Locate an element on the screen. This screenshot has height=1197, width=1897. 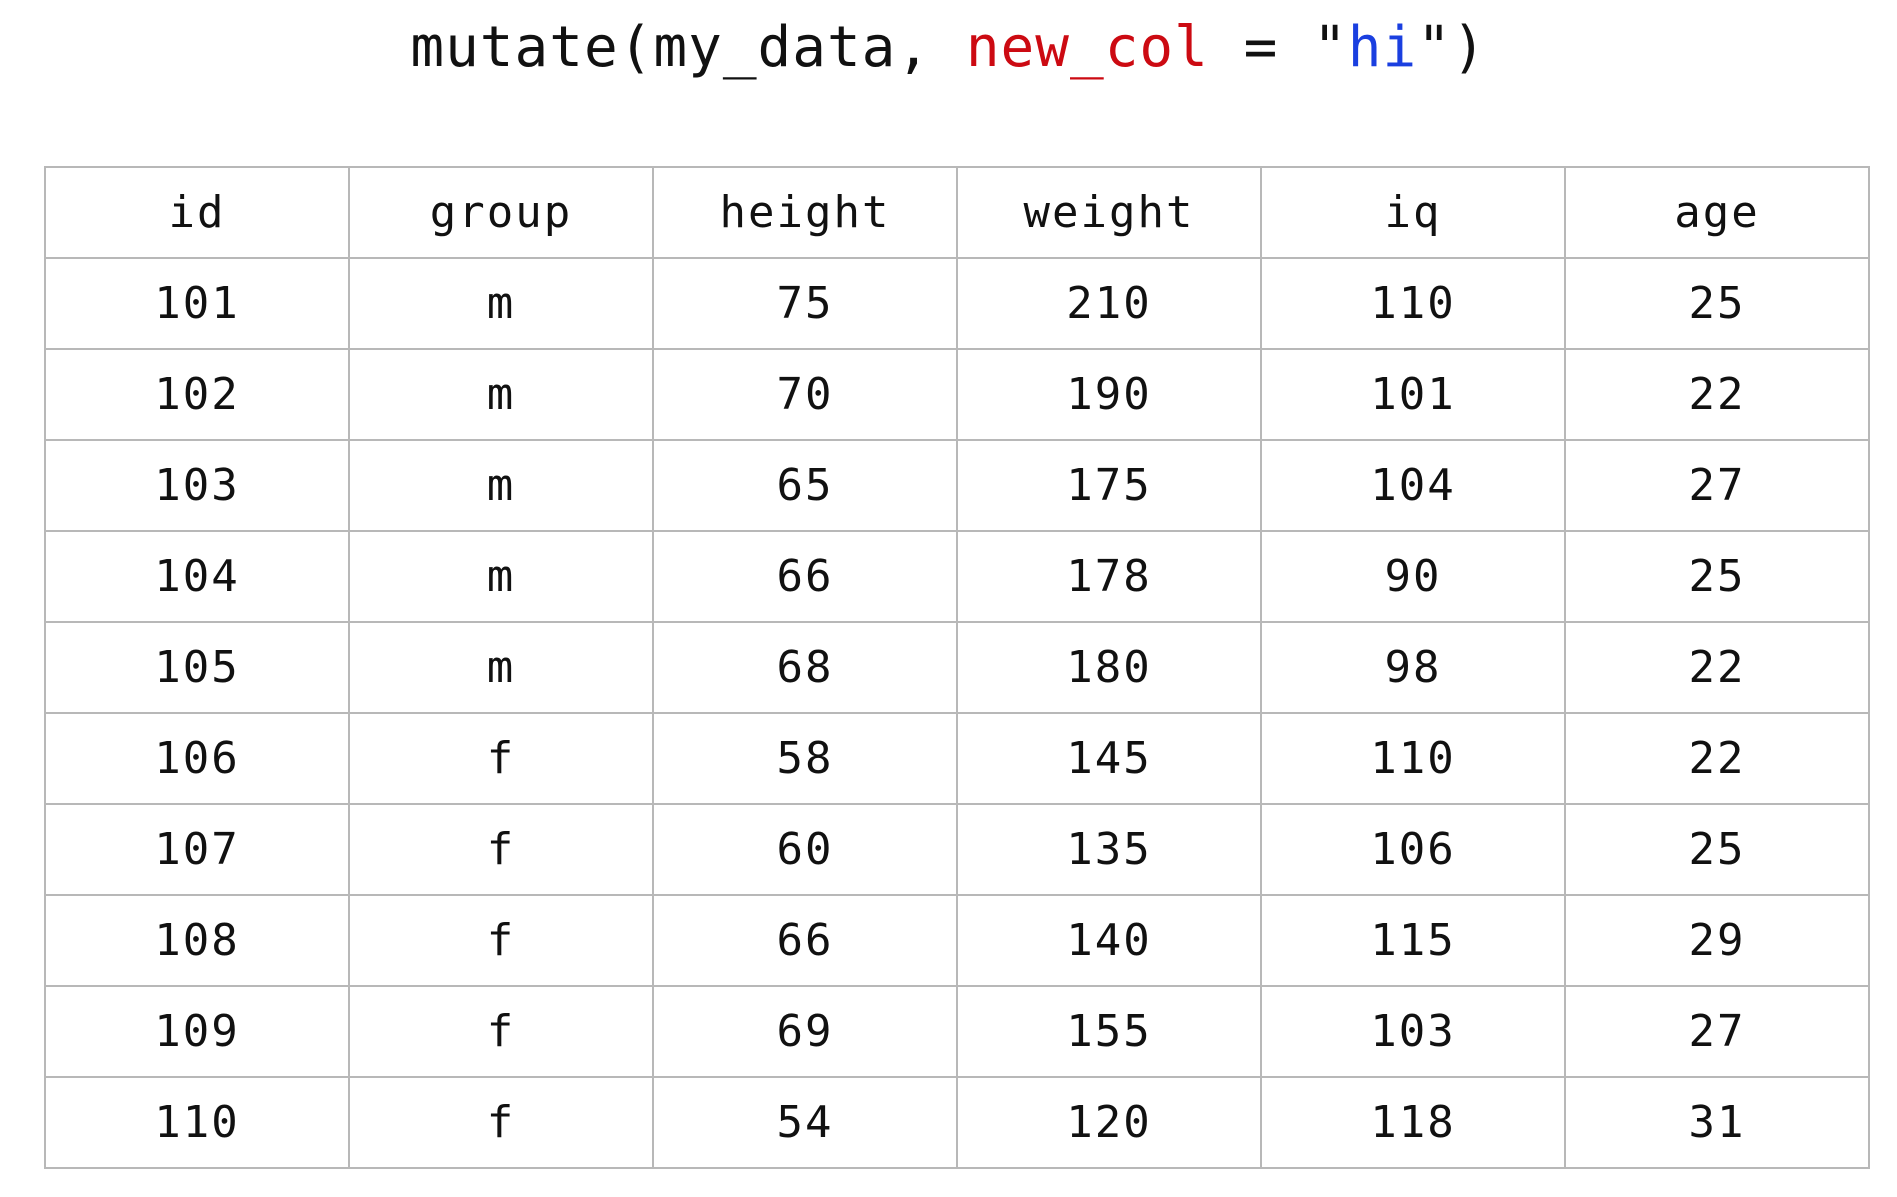
cell-age: 29 is located at coordinates (1717, 940).